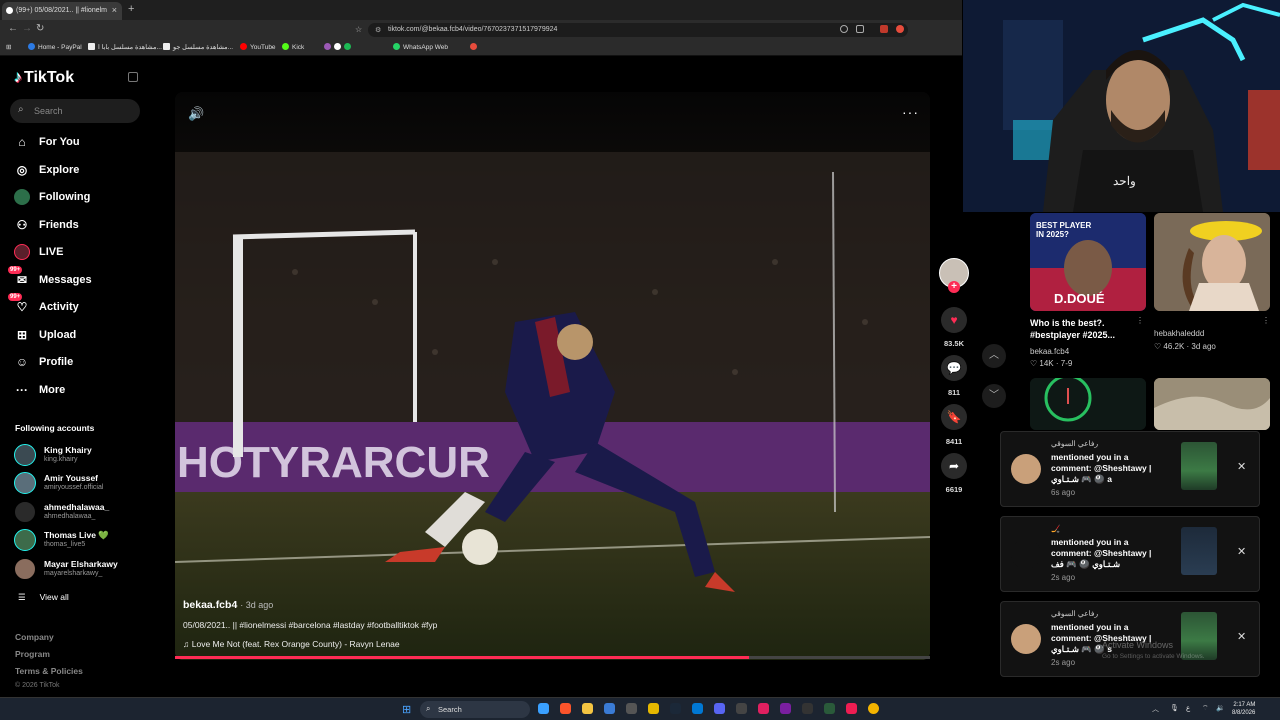 Image resolution: width=1280 pixels, height=720 pixels. What do you see at coordinates (44, 78) in the screenshot?
I see `tiktok-logo: ♪ TikTok` at bounding box center [44, 78].